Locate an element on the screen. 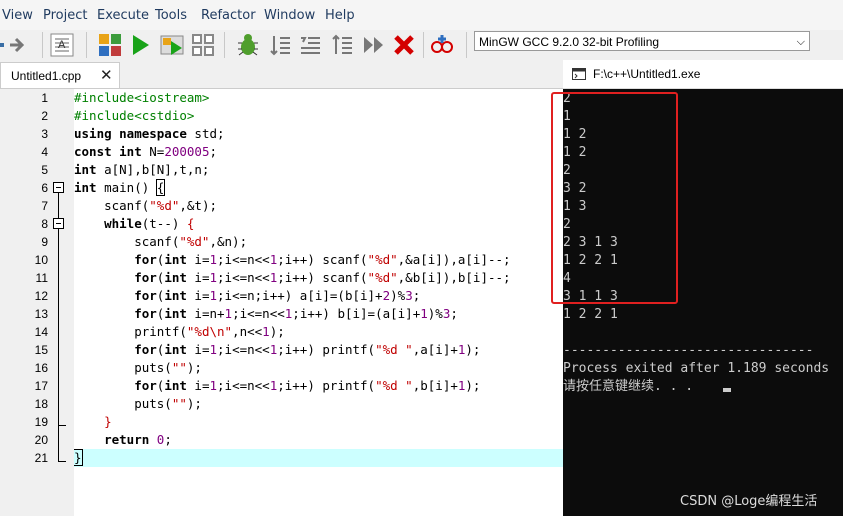 The image size is (843, 516). line-number: 6 is located at coordinates (44, 188).